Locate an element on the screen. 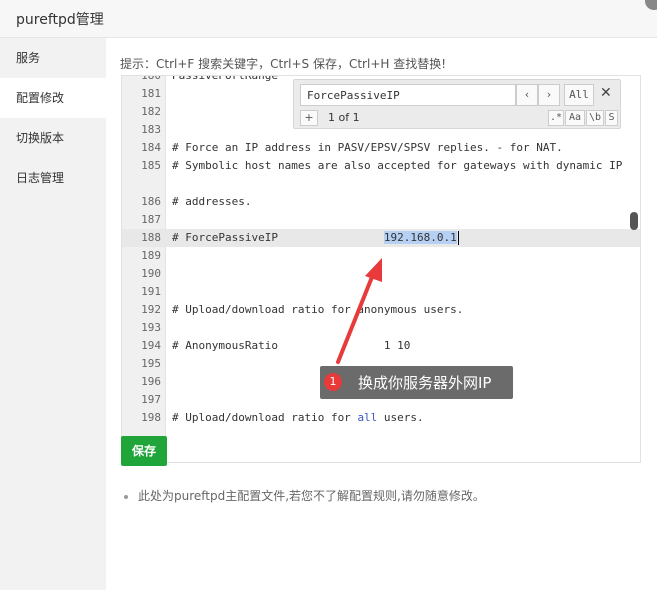  chevron-right-icon: › is located at coordinates (549, 94).